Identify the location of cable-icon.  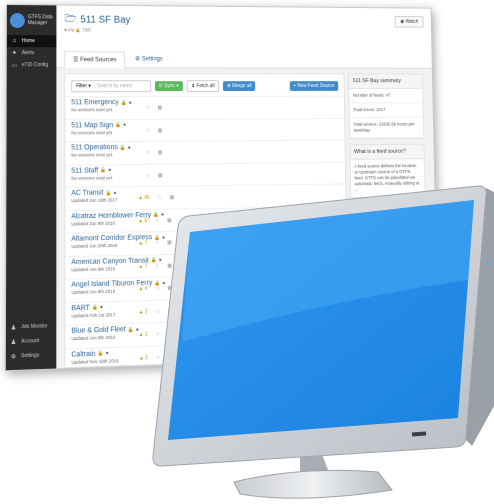
(489, 263).